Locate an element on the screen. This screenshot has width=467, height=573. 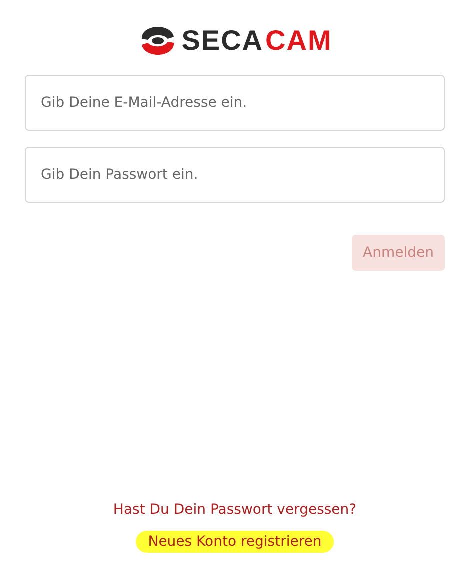
logo-text: SECA is located at coordinates (223, 41).